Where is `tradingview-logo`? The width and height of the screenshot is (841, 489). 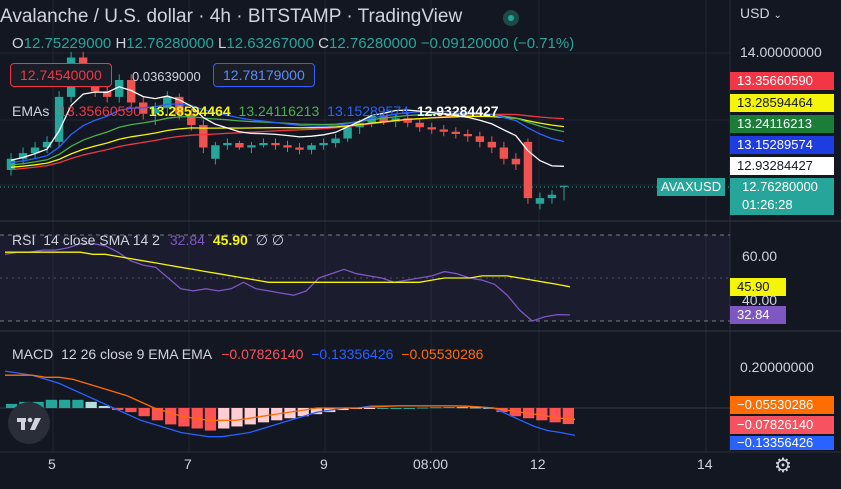 tradingview-logo is located at coordinates (29, 423).